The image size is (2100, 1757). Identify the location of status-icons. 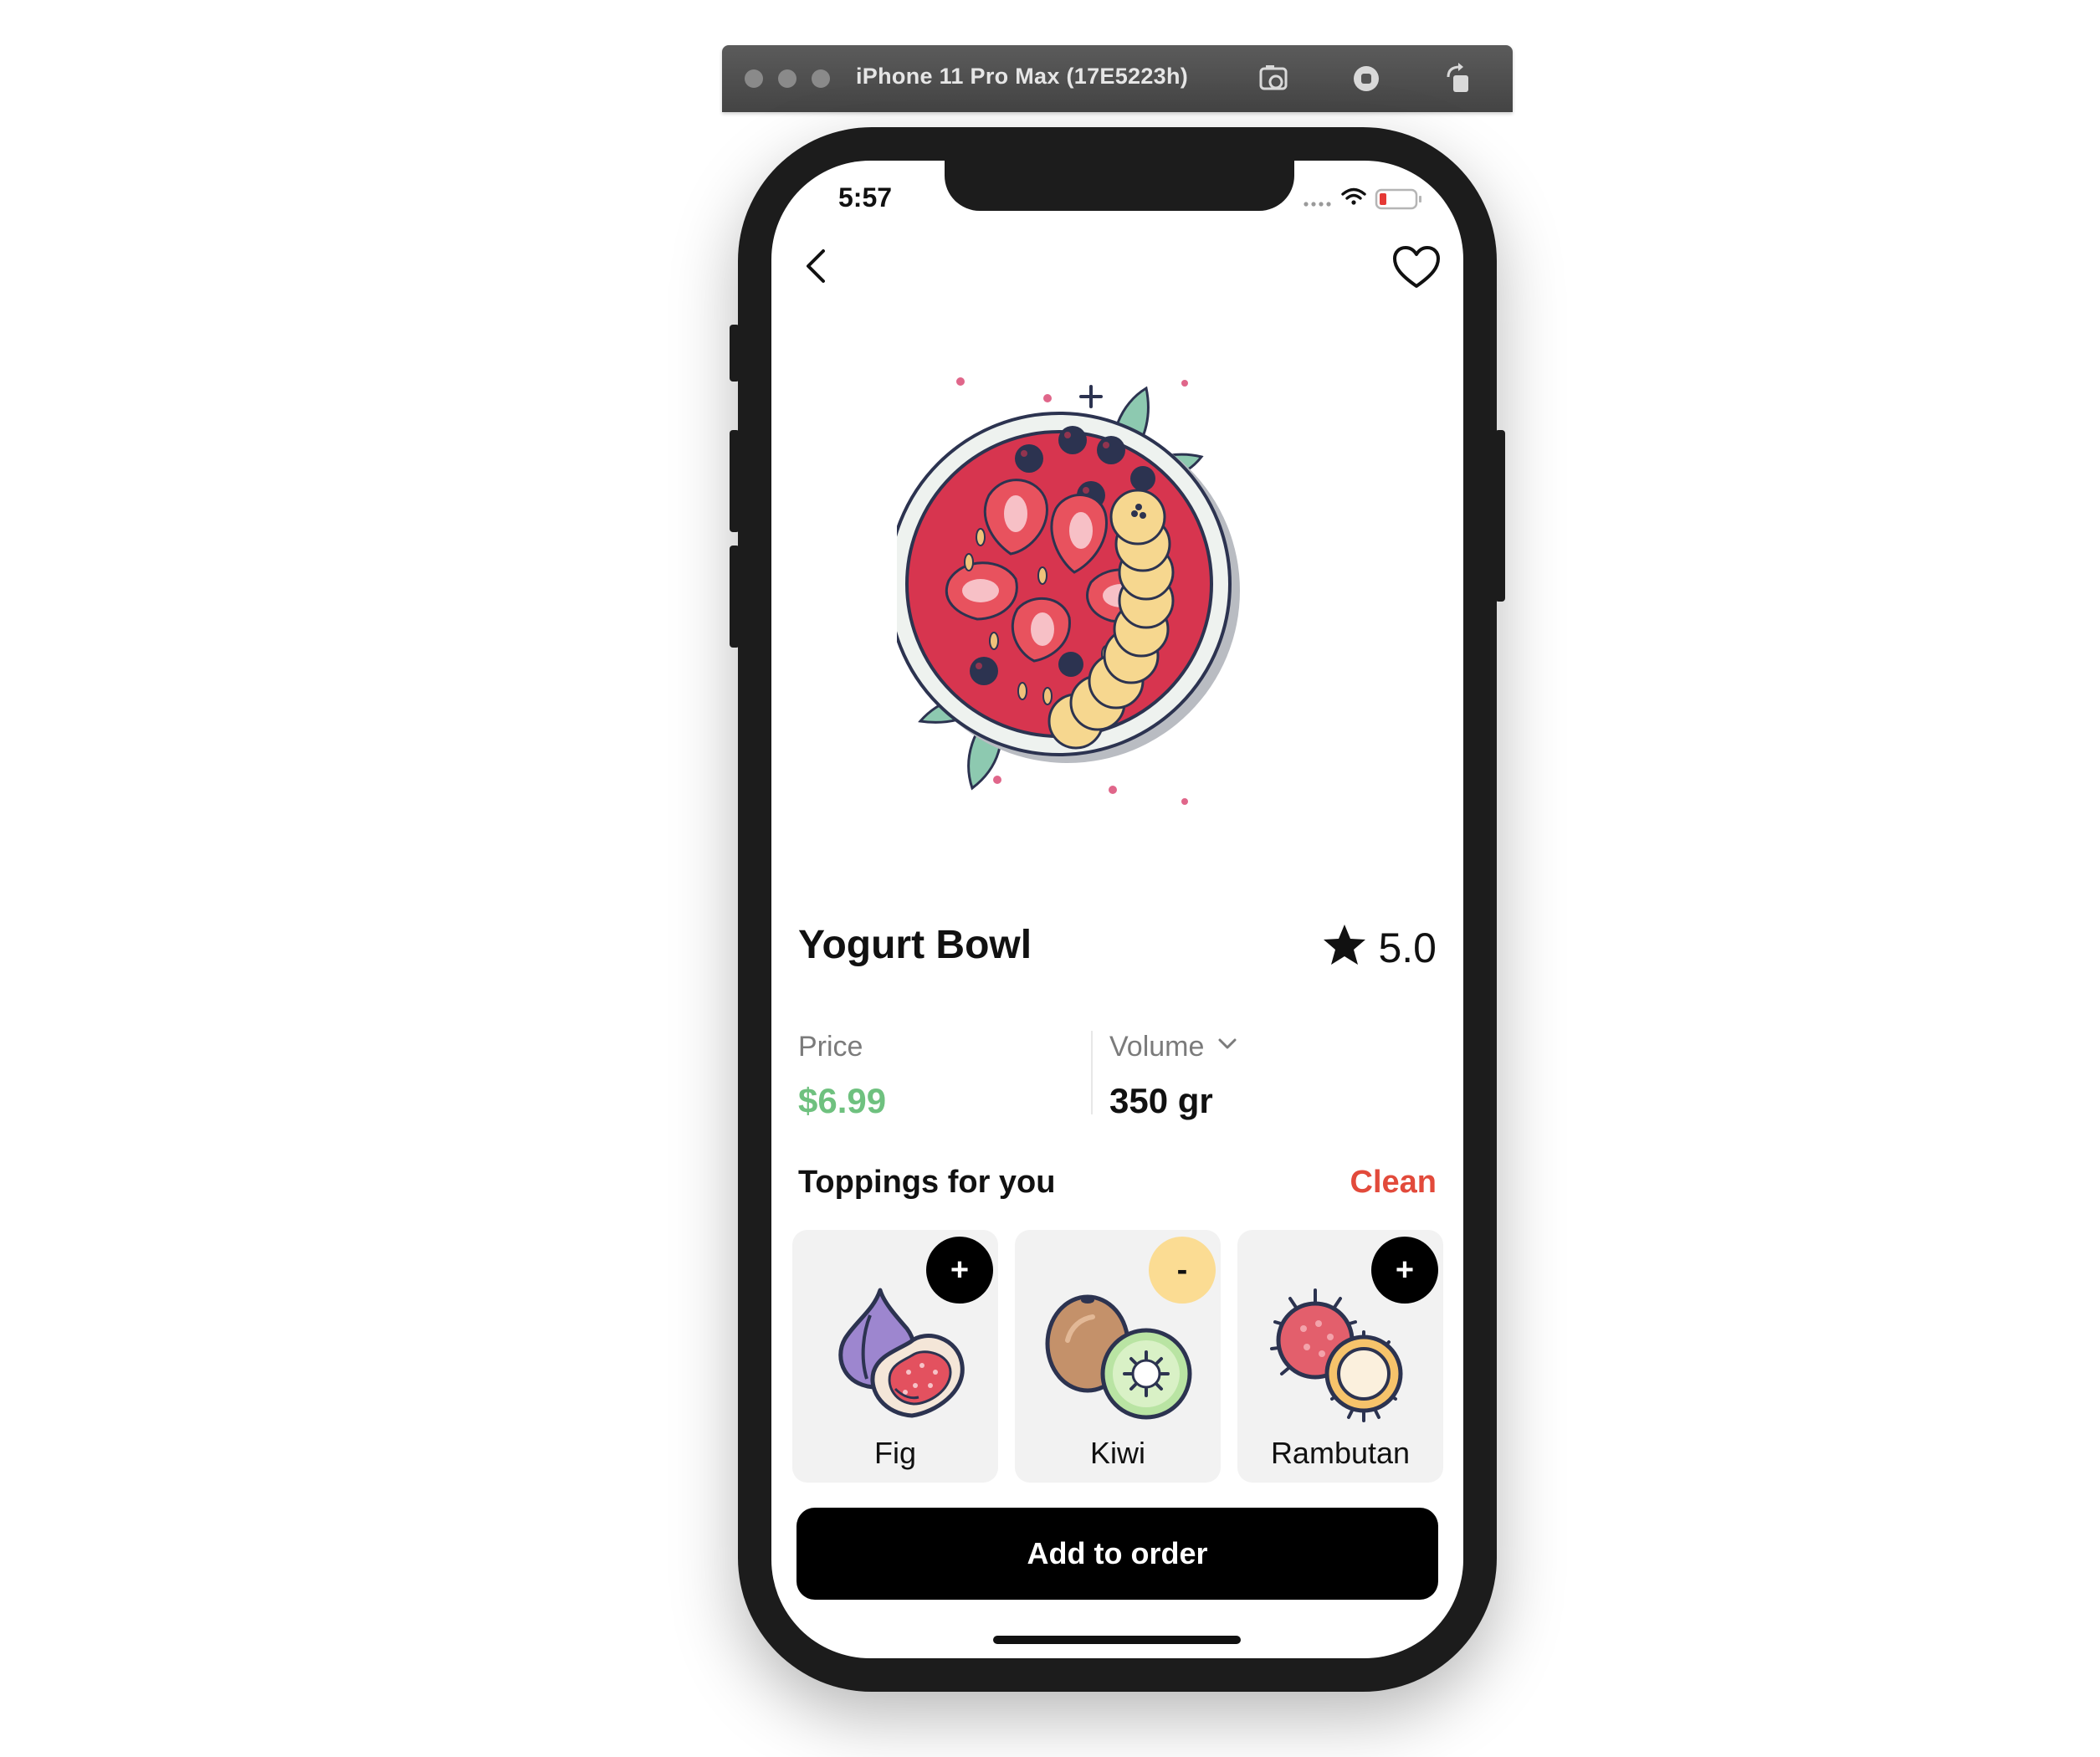
(1365, 198).